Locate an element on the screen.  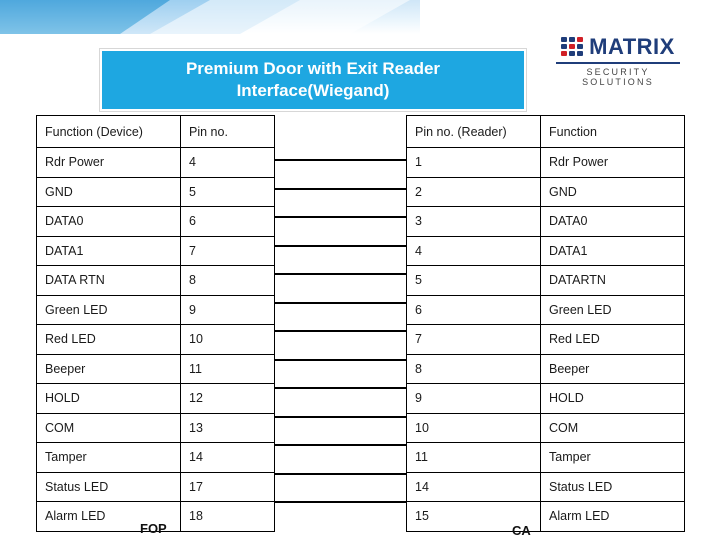
table-cell-1: 3 is located at coordinates (473, 221).